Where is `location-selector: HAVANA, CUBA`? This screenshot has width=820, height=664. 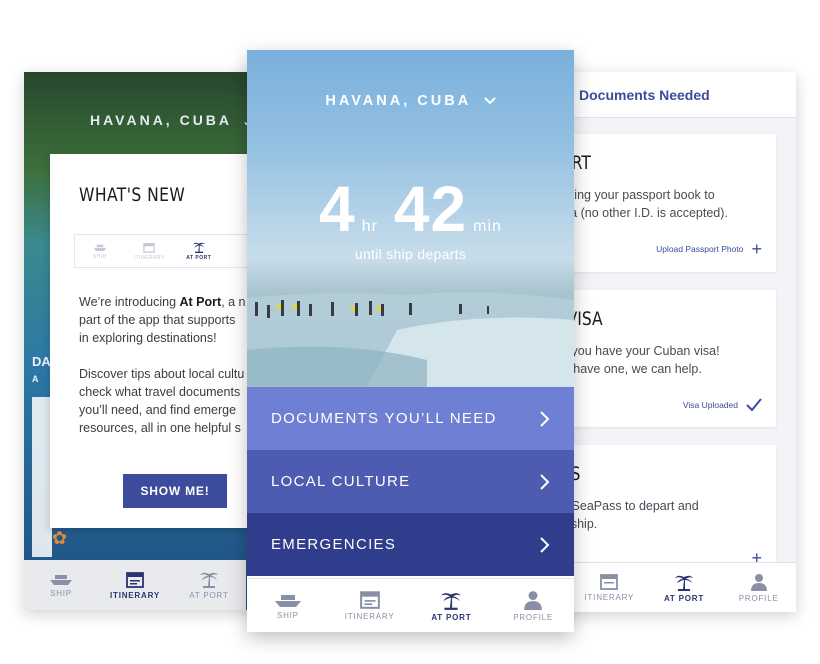 location-selector: HAVANA, CUBA is located at coordinates (410, 101).